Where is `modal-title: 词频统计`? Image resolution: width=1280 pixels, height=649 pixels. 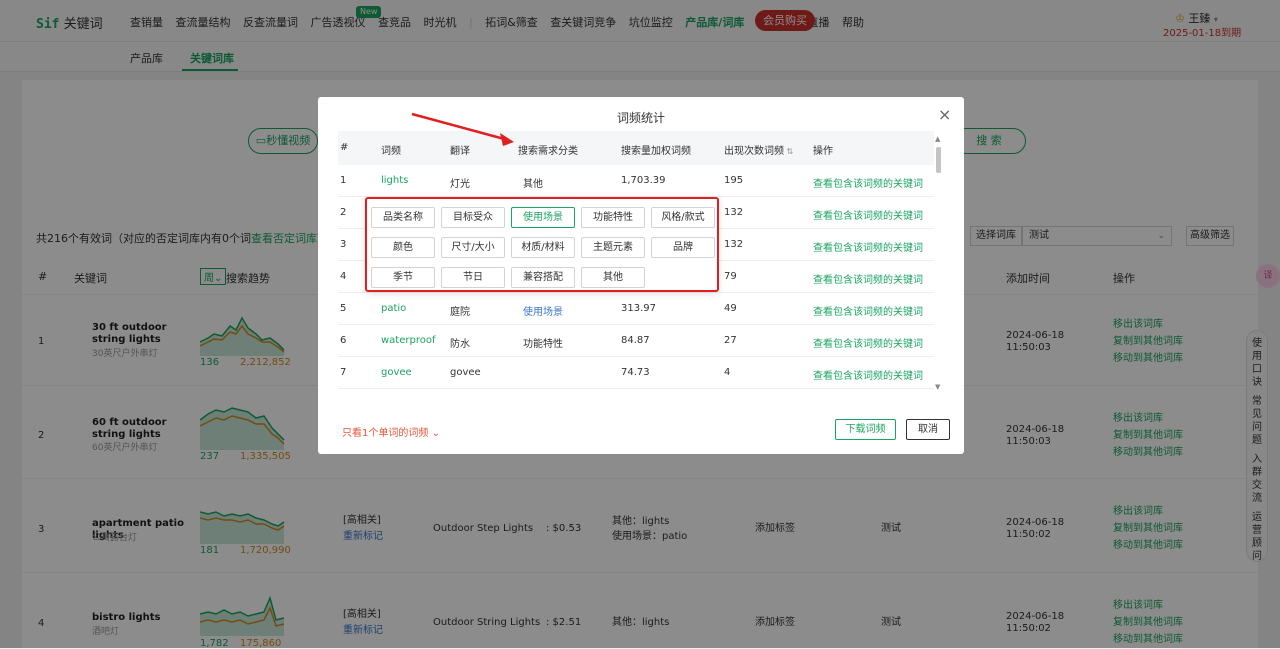
modal-title: 词频统计 is located at coordinates (640, 118).